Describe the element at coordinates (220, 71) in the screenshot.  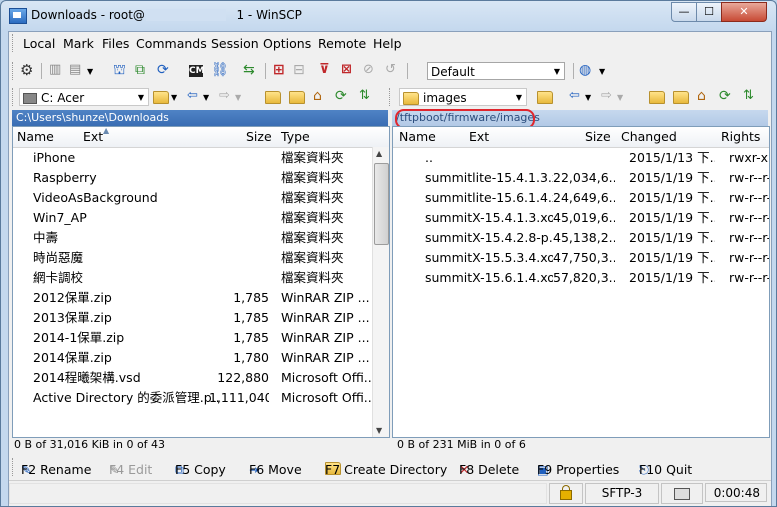
I see `putty-icon: ⛓` at that location.